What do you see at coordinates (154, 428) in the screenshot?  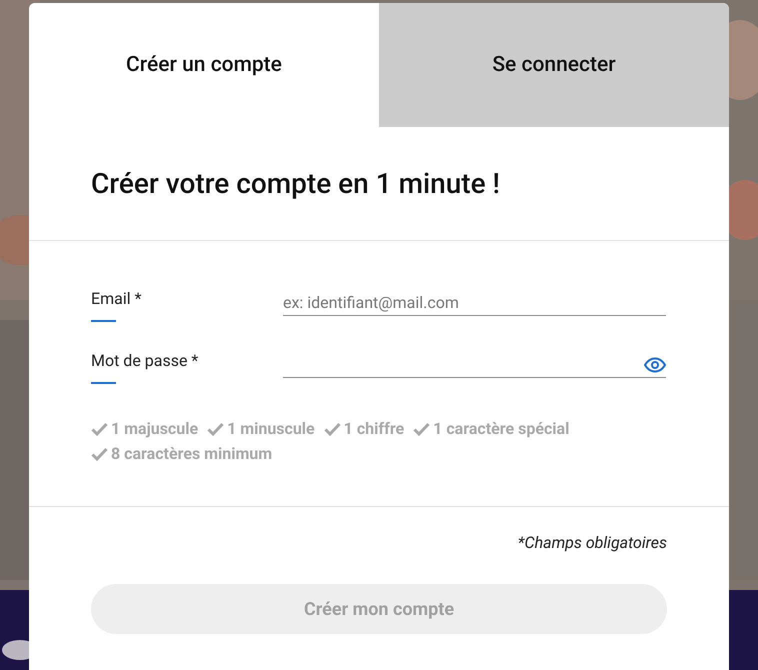 I see `password-rule: 1 majuscule` at bounding box center [154, 428].